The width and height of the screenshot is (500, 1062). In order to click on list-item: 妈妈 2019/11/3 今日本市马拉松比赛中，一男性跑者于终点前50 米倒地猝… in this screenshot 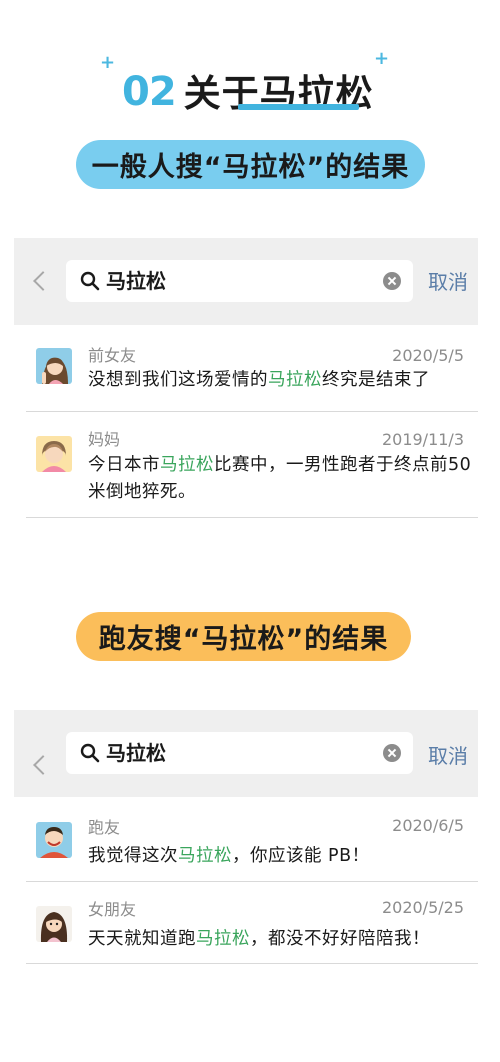, I will do `click(252, 465)`.